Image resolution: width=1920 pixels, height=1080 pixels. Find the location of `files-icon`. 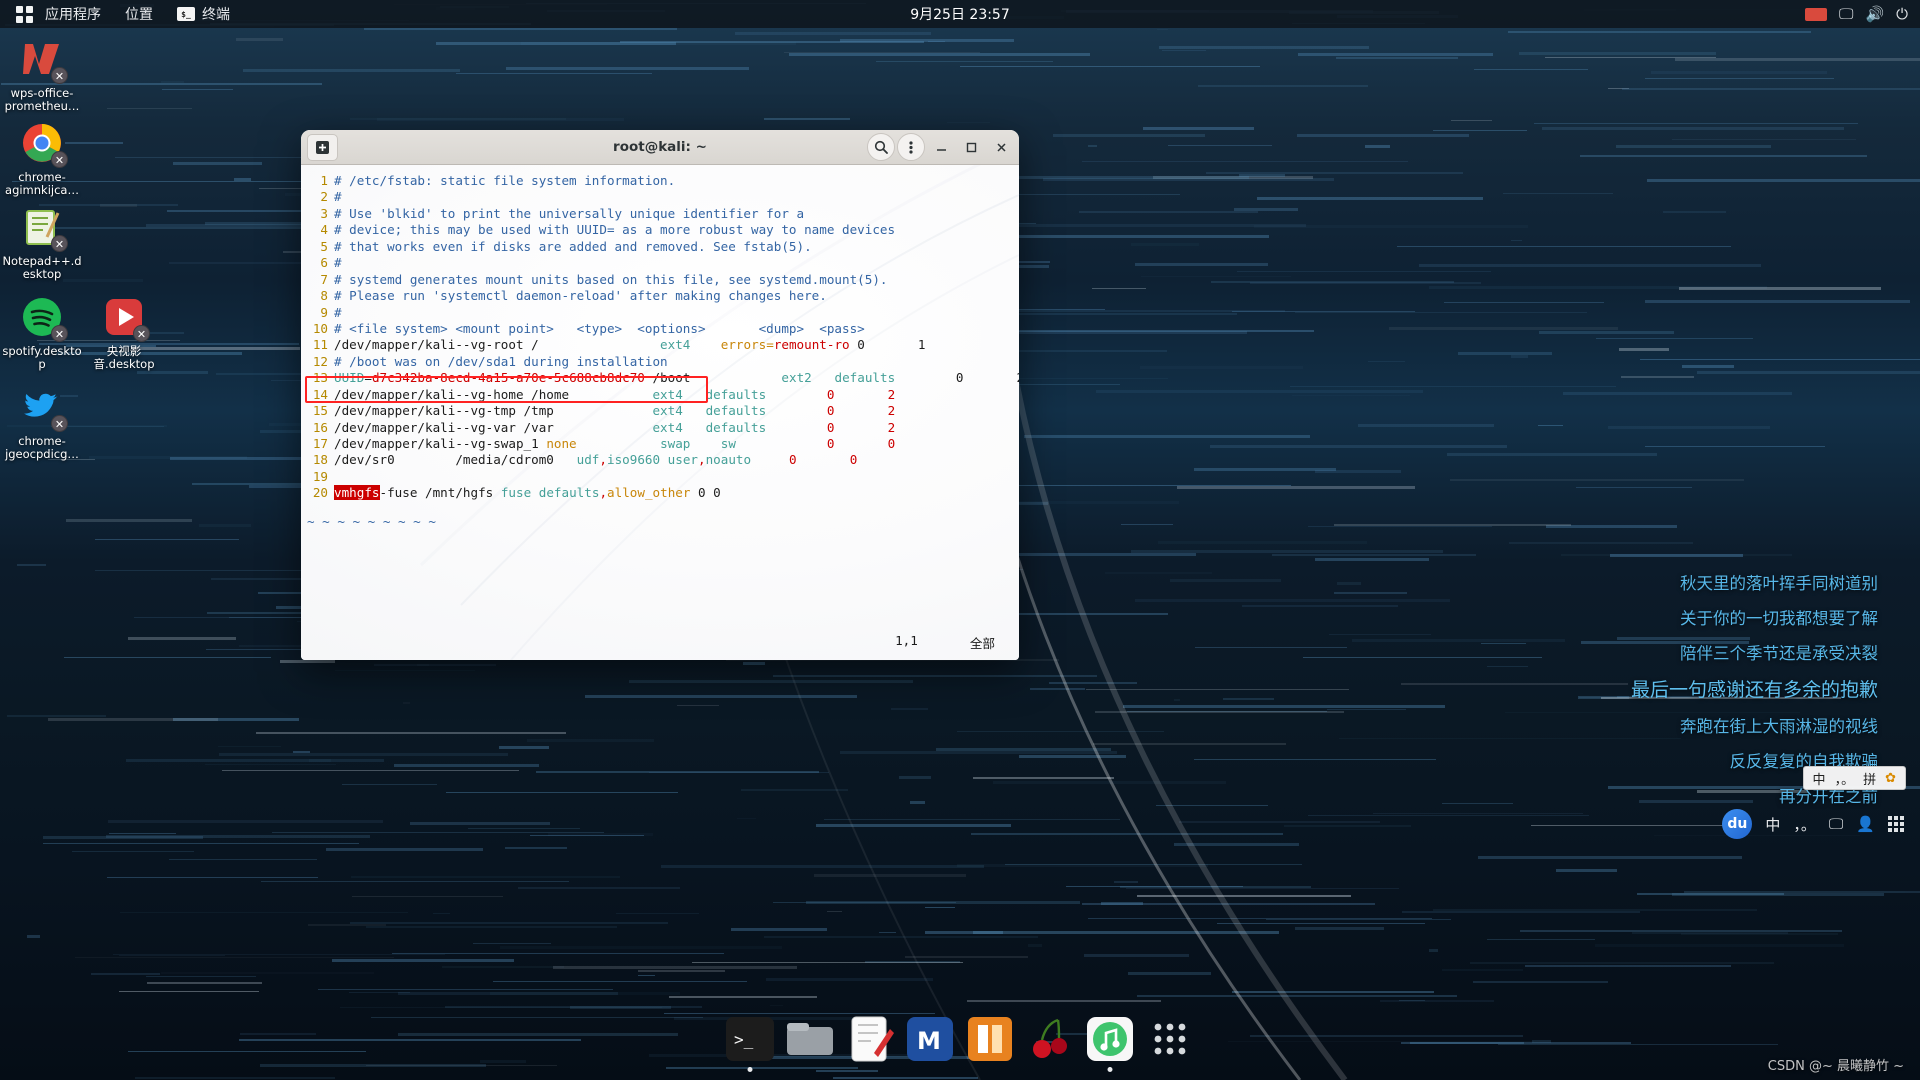

files-icon is located at coordinates (810, 1039).